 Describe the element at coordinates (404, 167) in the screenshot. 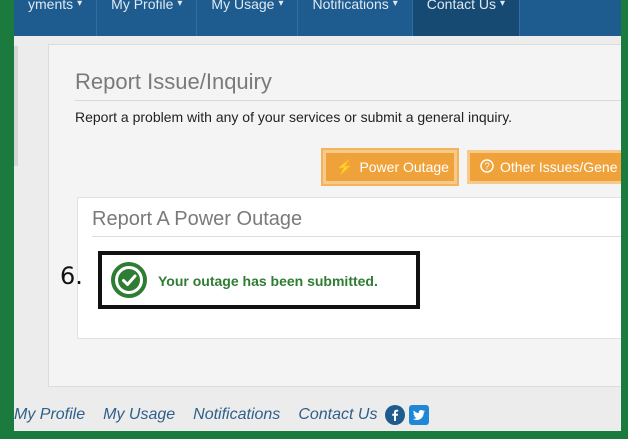

I see `power-outage-label: Power Outage` at that location.